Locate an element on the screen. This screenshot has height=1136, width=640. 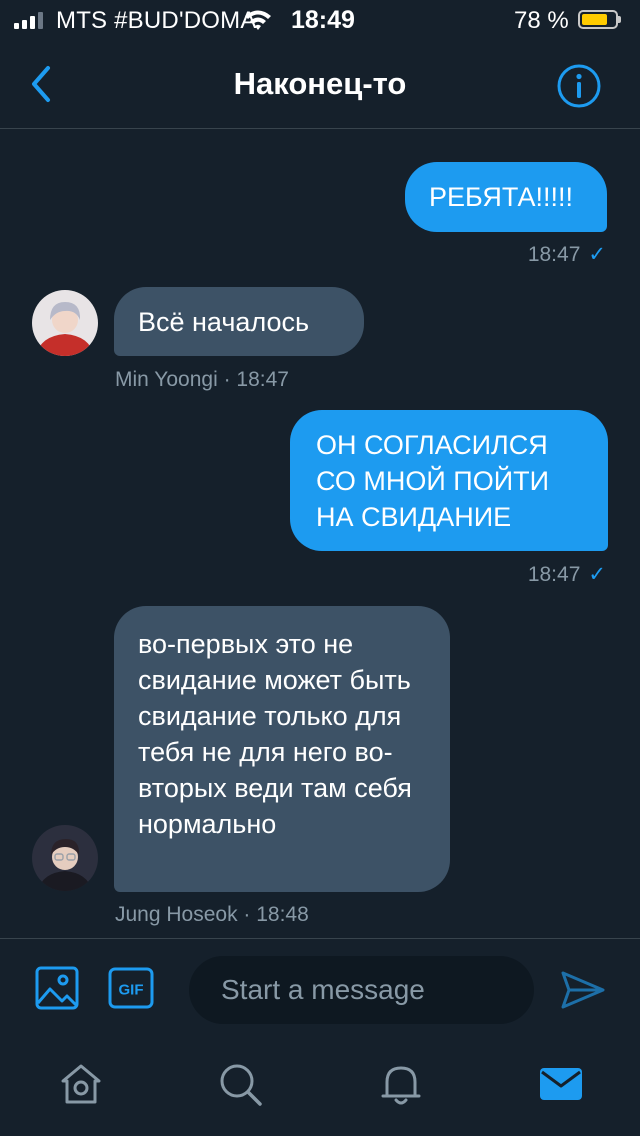
message-bubble-incoming: Всё началось is located at coordinates (239, 321).